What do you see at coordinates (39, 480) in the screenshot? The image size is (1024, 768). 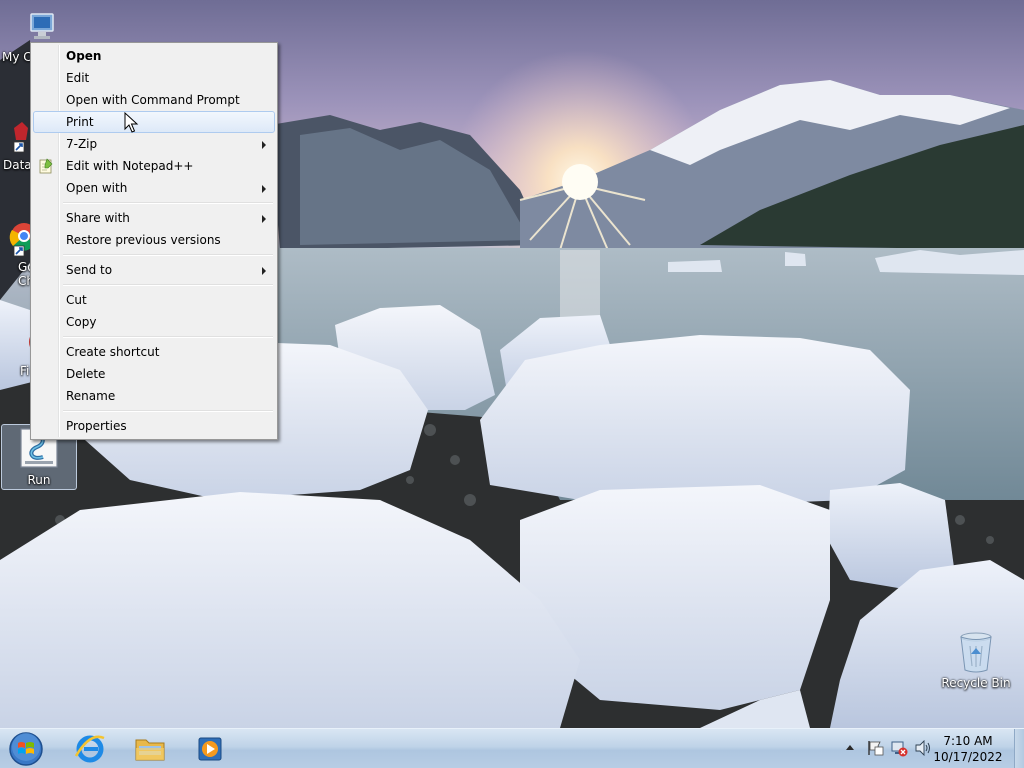 I see `desktop-icon-run-label: Run` at bounding box center [39, 480].